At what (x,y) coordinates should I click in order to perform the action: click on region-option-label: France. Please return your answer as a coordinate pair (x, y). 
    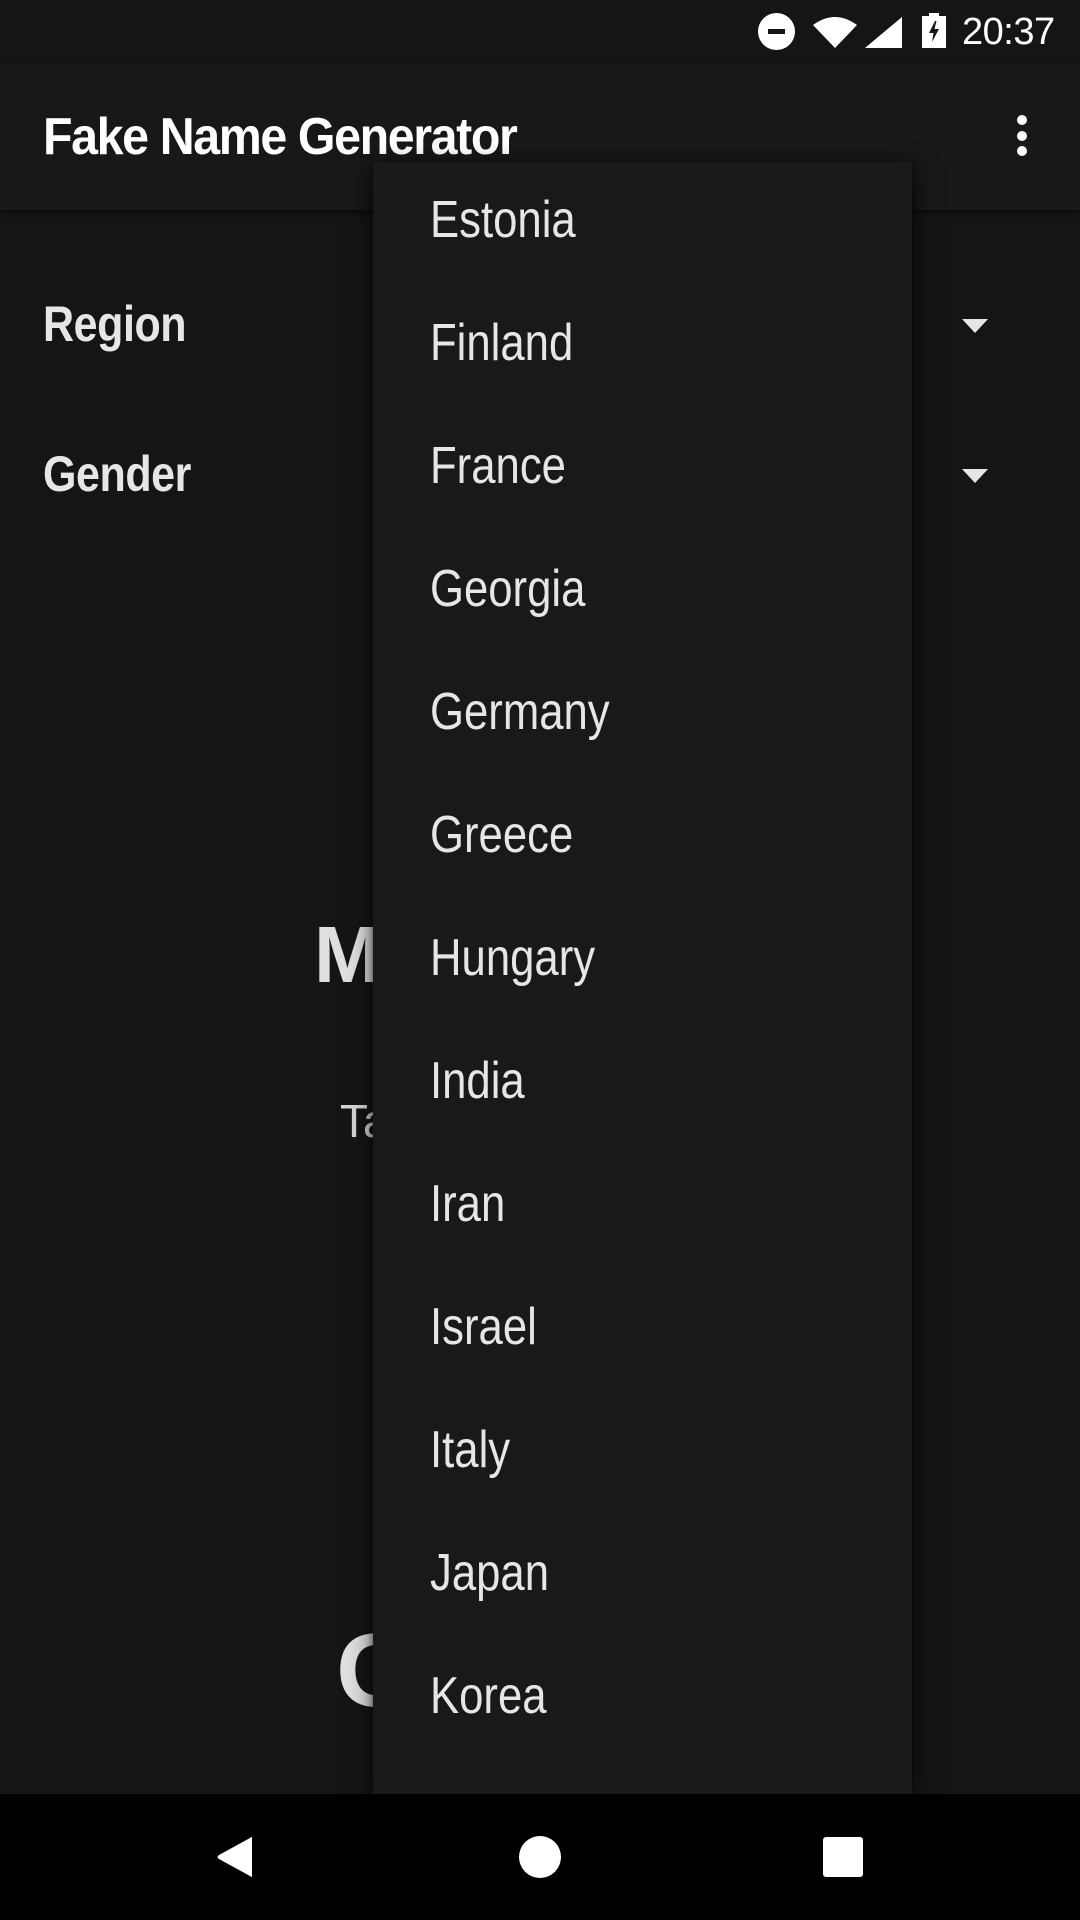
    Looking at the image, I should click on (498, 466).